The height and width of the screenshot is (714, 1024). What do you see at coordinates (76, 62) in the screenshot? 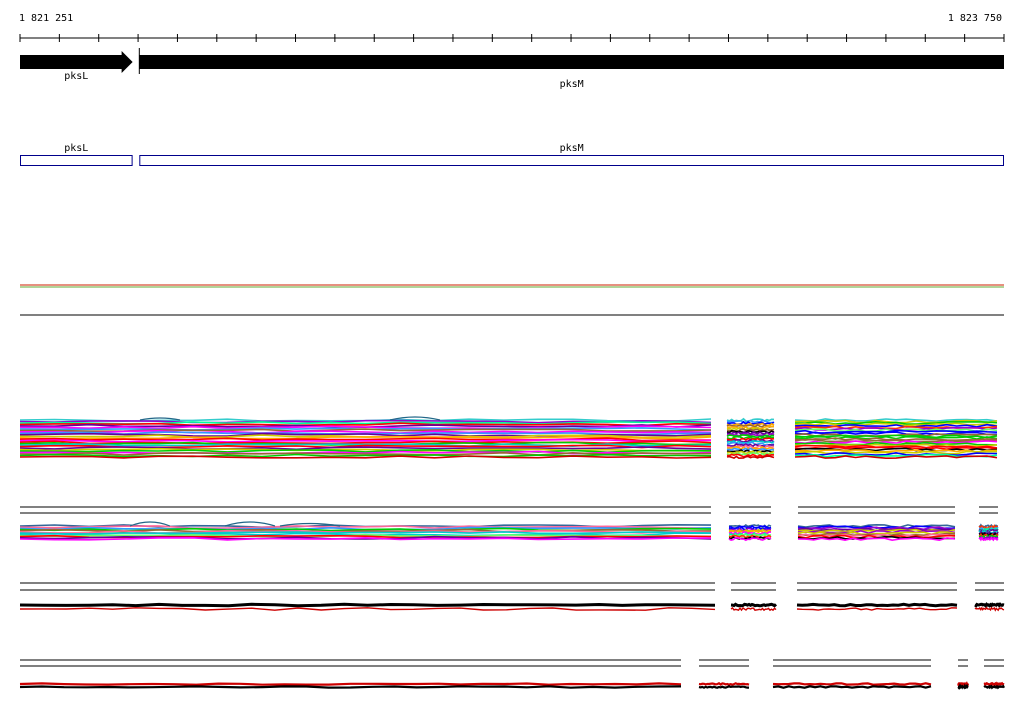
I see `gene-arrow-pksL` at bounding box center [76, 62].